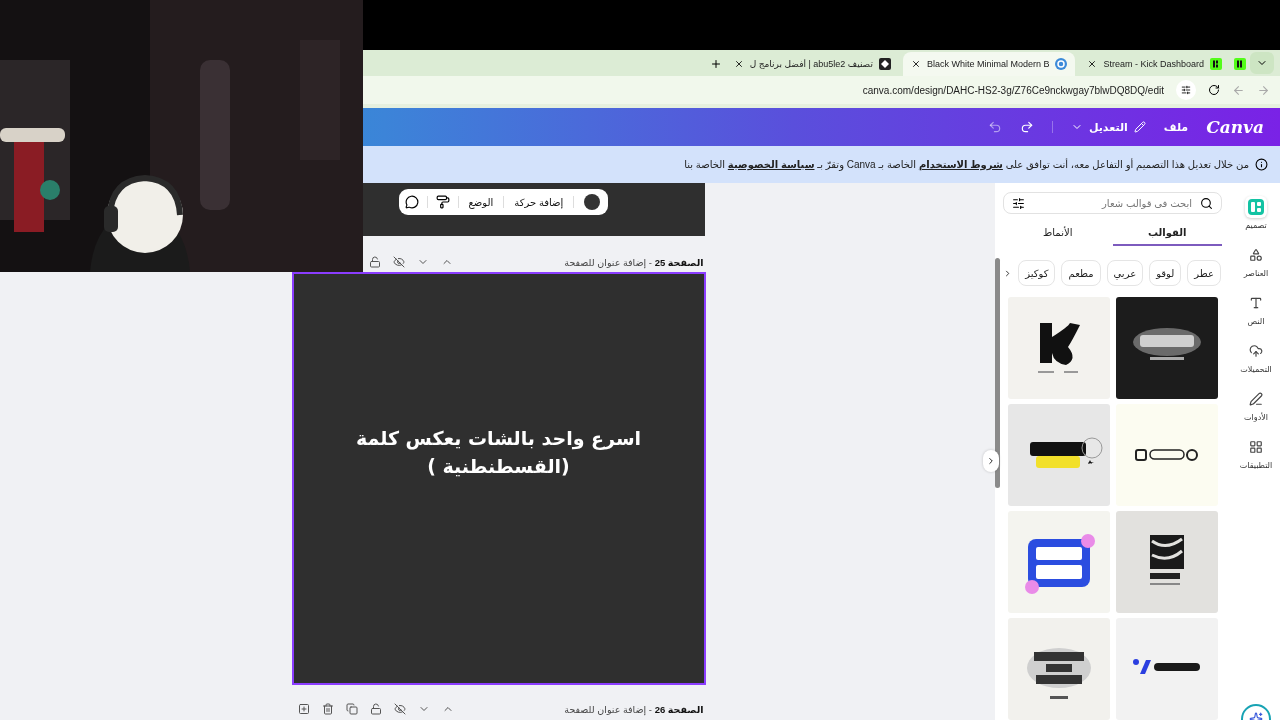 The height and width of the screenshot is (720, 1280). I want to click on canva-logo: Canva, so click(1235, 127).